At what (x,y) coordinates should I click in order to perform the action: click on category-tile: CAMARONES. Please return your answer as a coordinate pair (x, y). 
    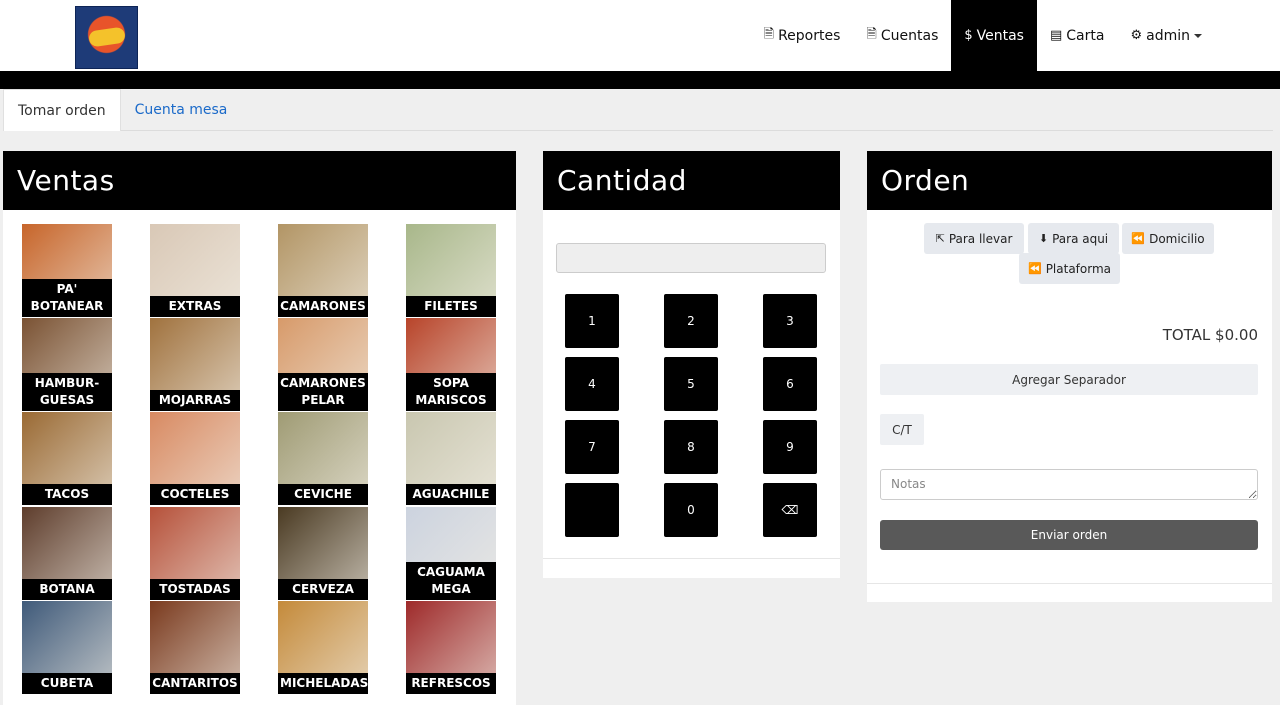
    Looking at the image, I should click on (323, 270).